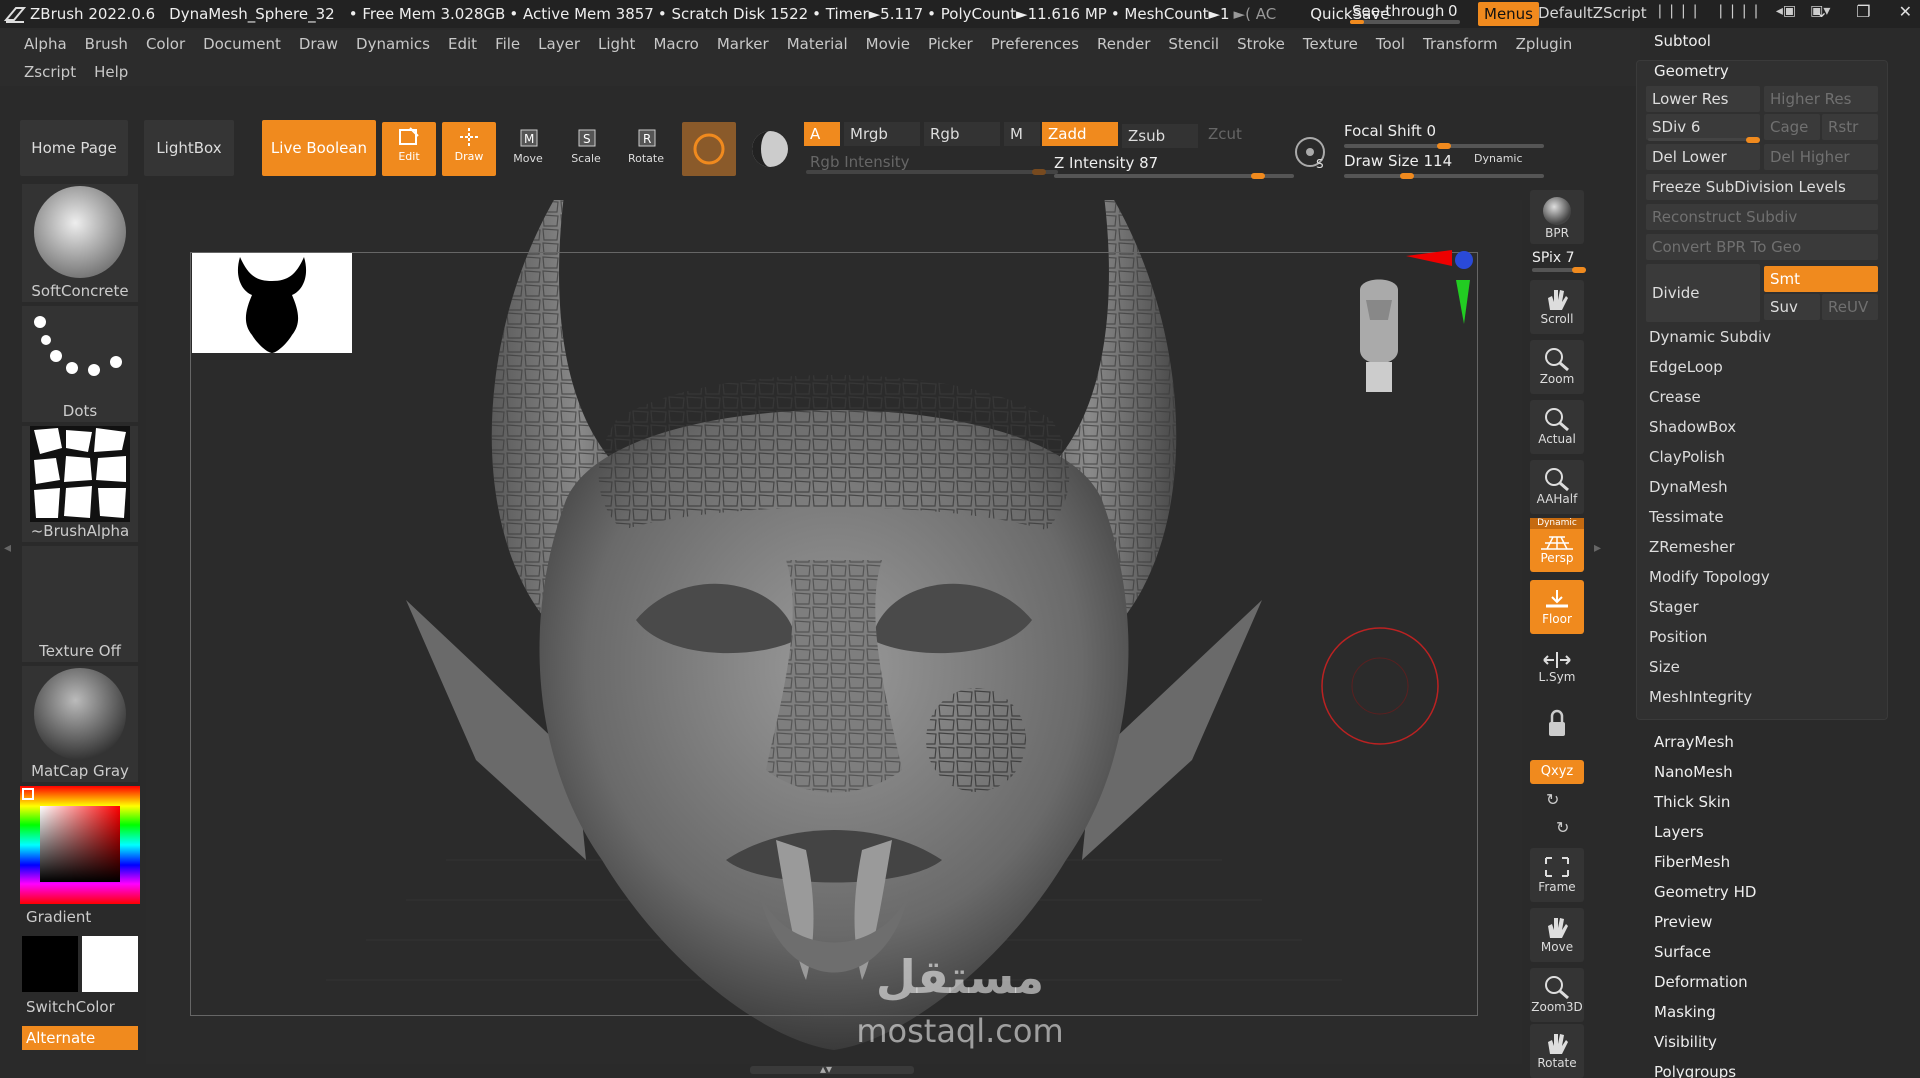  I want to click on mrgb-button: Mrgb, so click(882, 134).